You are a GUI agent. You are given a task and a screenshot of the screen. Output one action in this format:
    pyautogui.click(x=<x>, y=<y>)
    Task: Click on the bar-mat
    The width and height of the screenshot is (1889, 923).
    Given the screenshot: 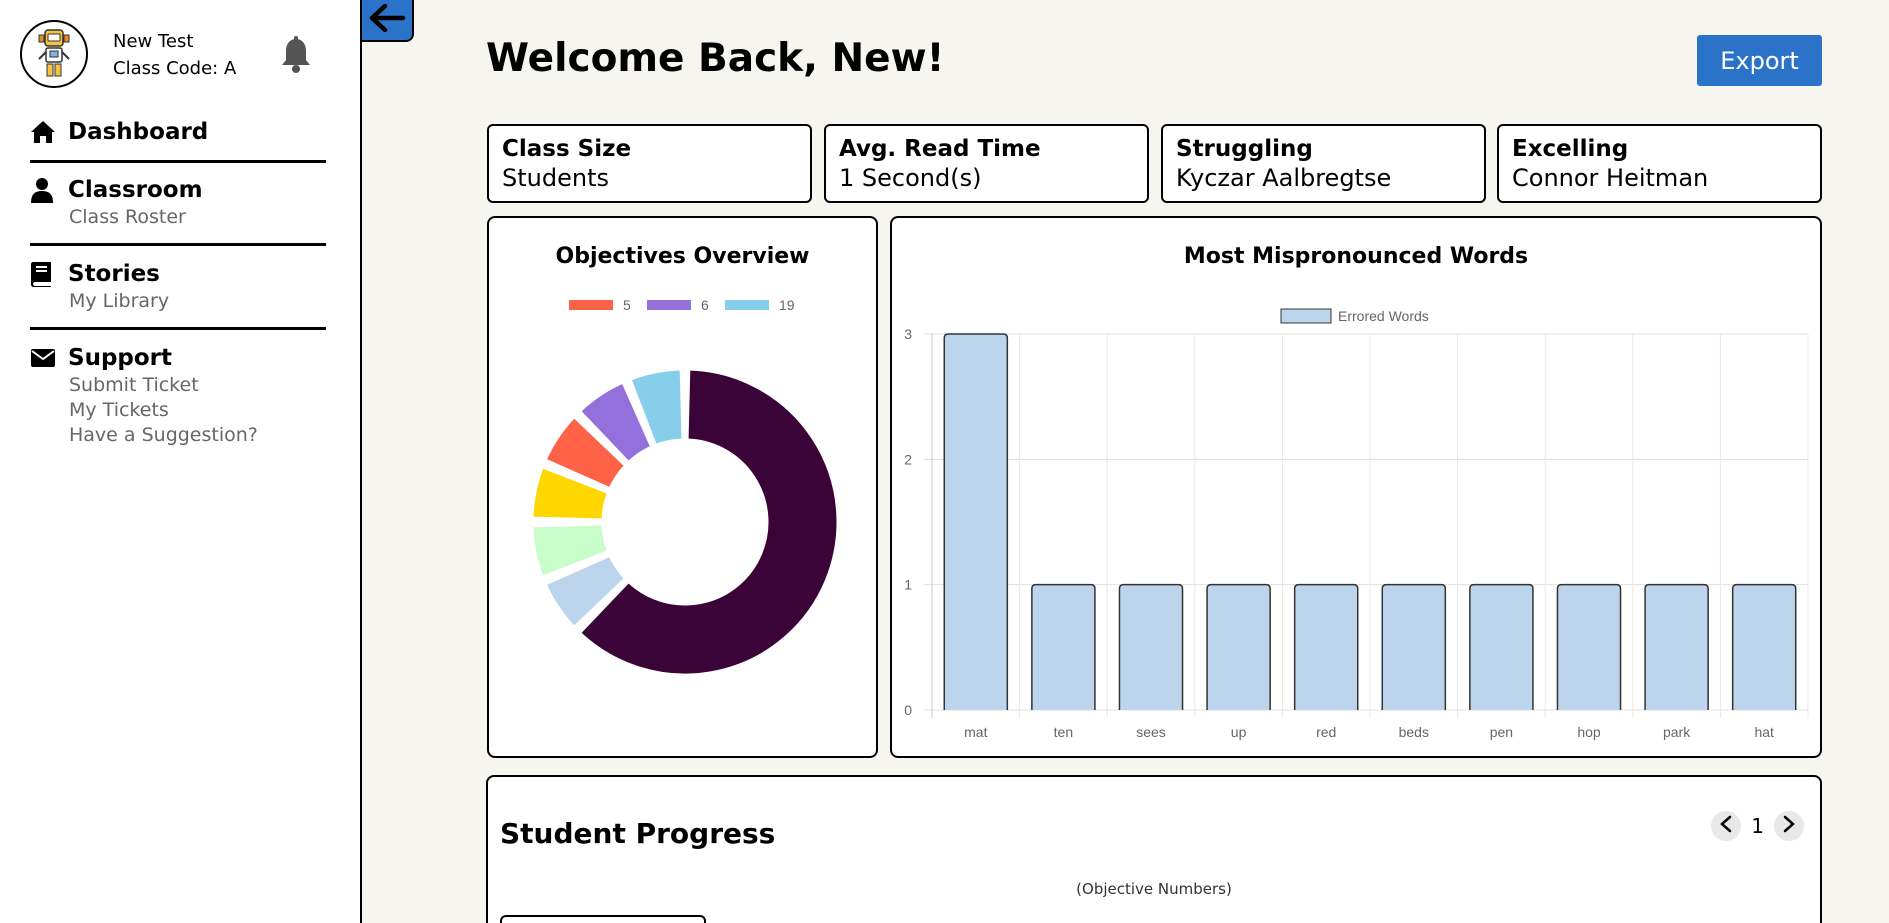 What is the action you would take?
    pyautogui.click(x=976, y=521)
    